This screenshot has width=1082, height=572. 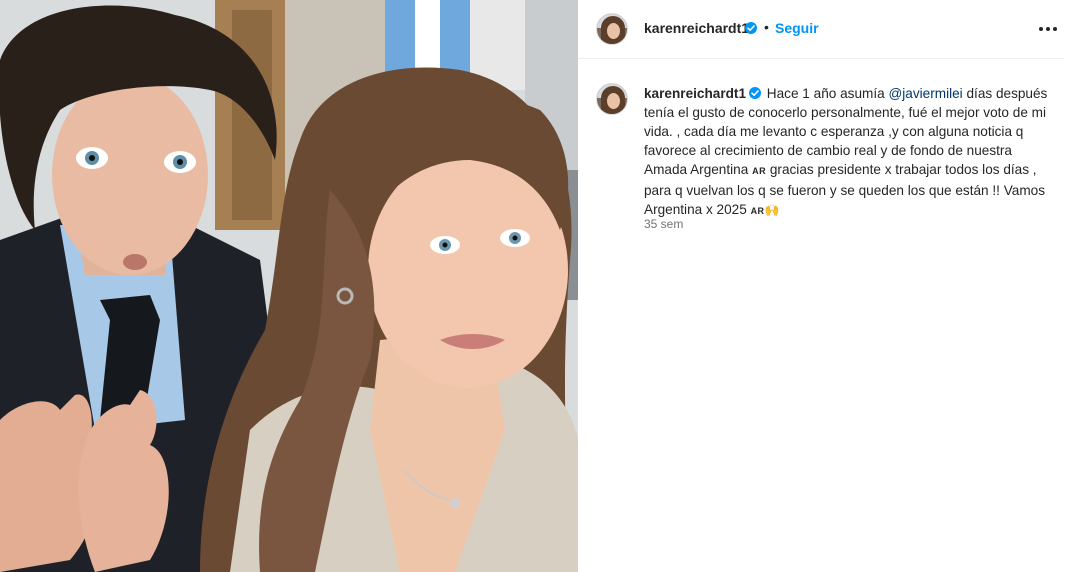 I want to click on caption-username: karenreichardt1, so click(x=695, y=93).